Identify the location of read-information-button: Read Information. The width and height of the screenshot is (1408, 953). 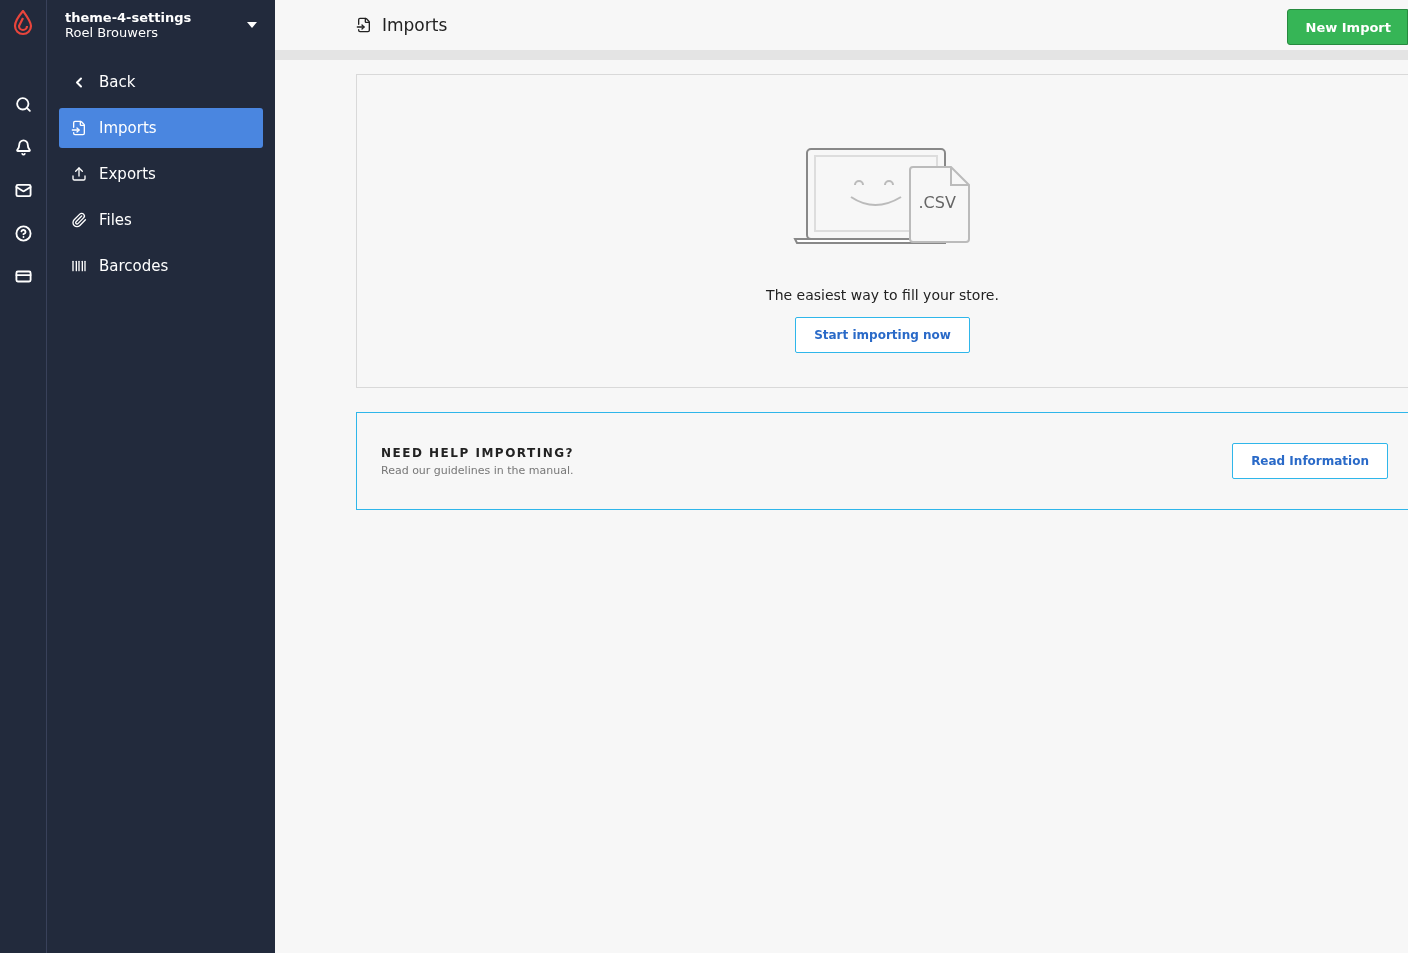
(1310, 461).